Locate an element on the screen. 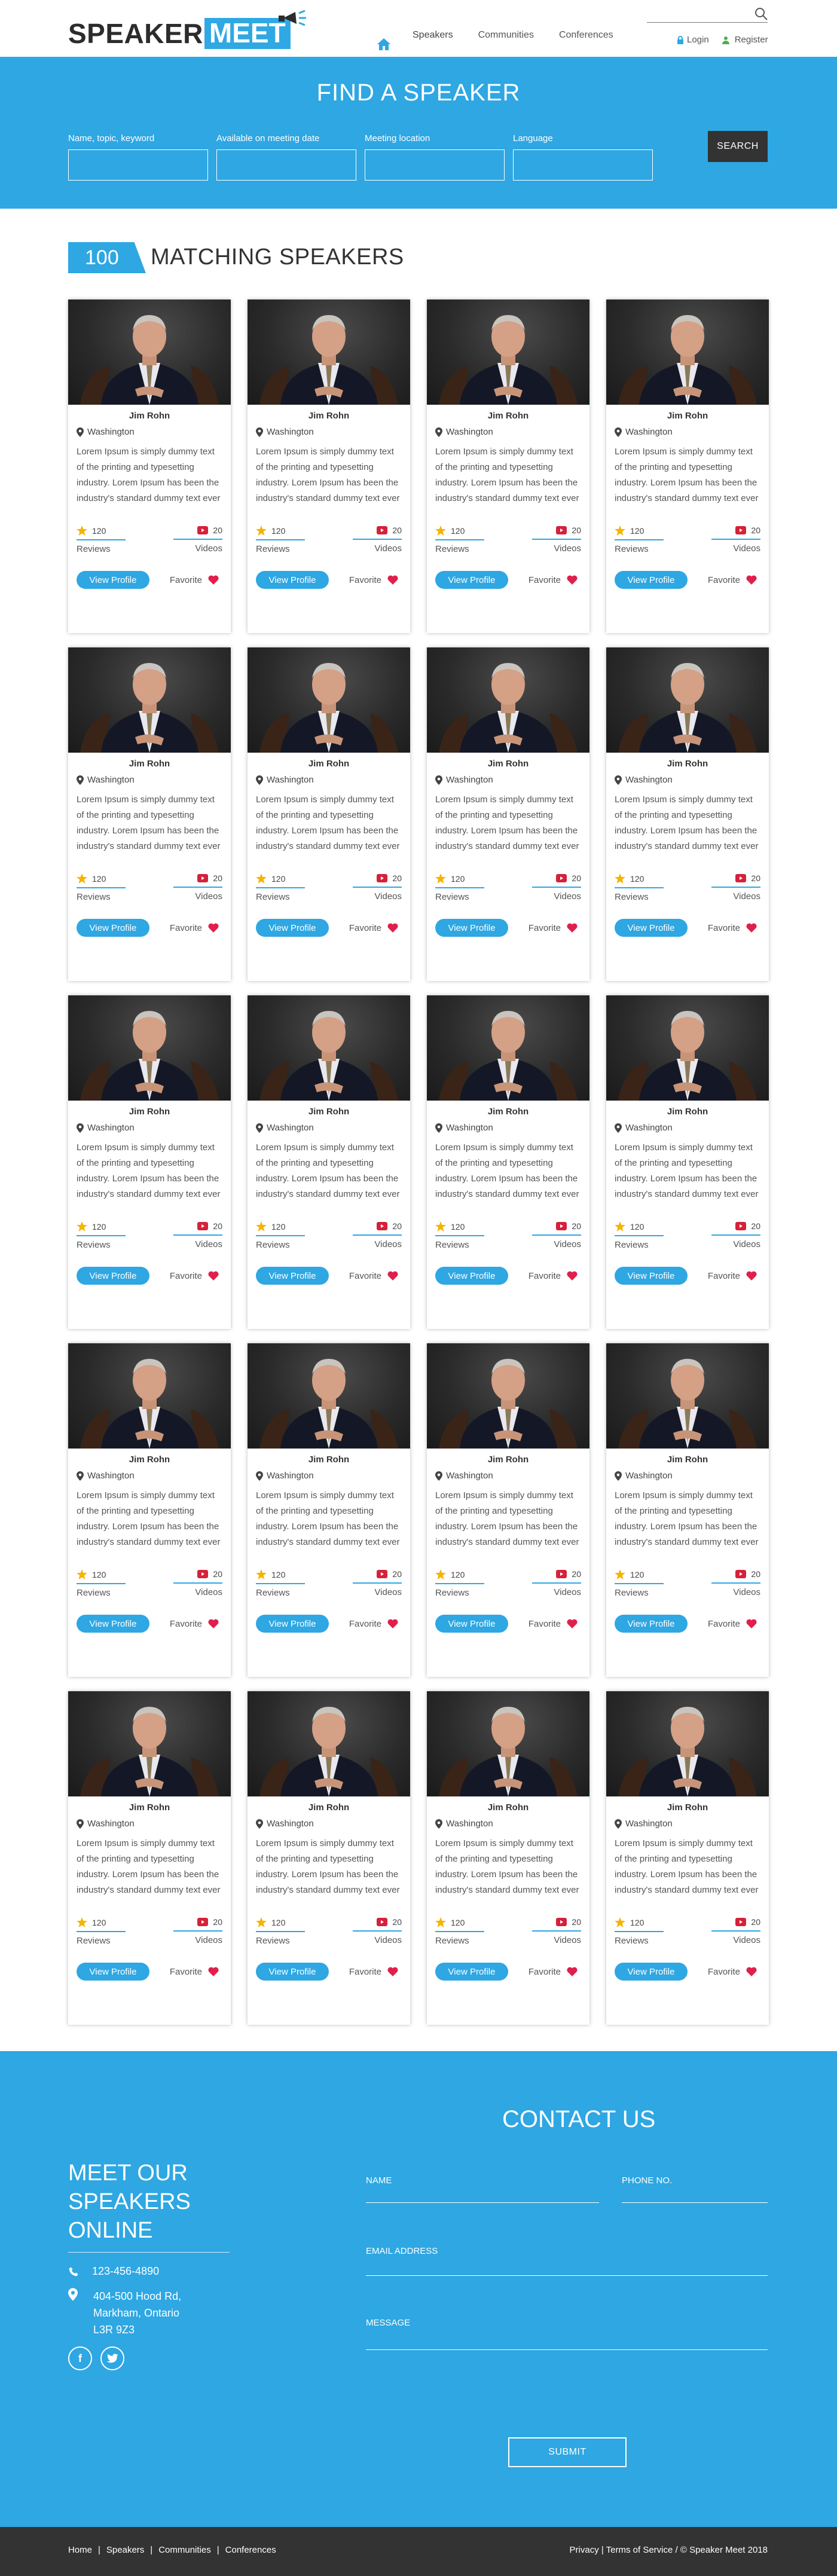  date-input is located at coordinates (286, 165).